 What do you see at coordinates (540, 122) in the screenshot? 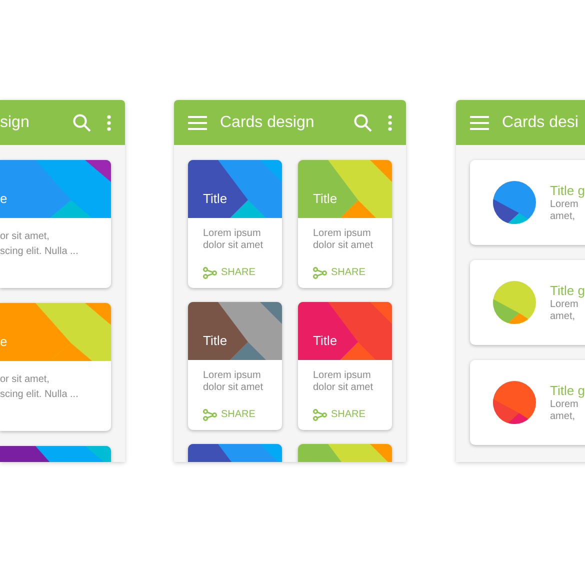
I see `app-title: Cards desi` at bounding box center [540, 122].